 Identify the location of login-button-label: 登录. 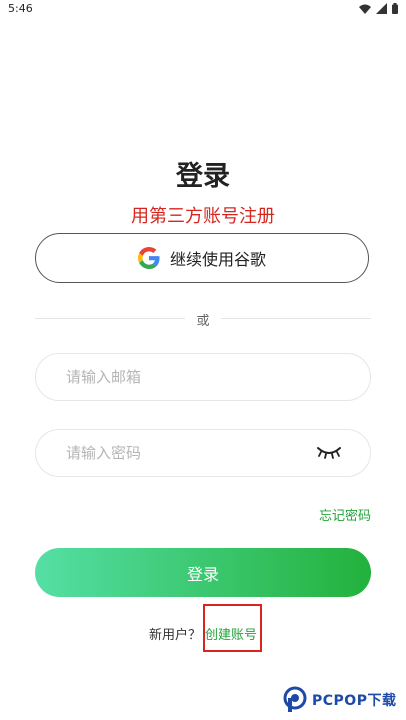
(202, 574).